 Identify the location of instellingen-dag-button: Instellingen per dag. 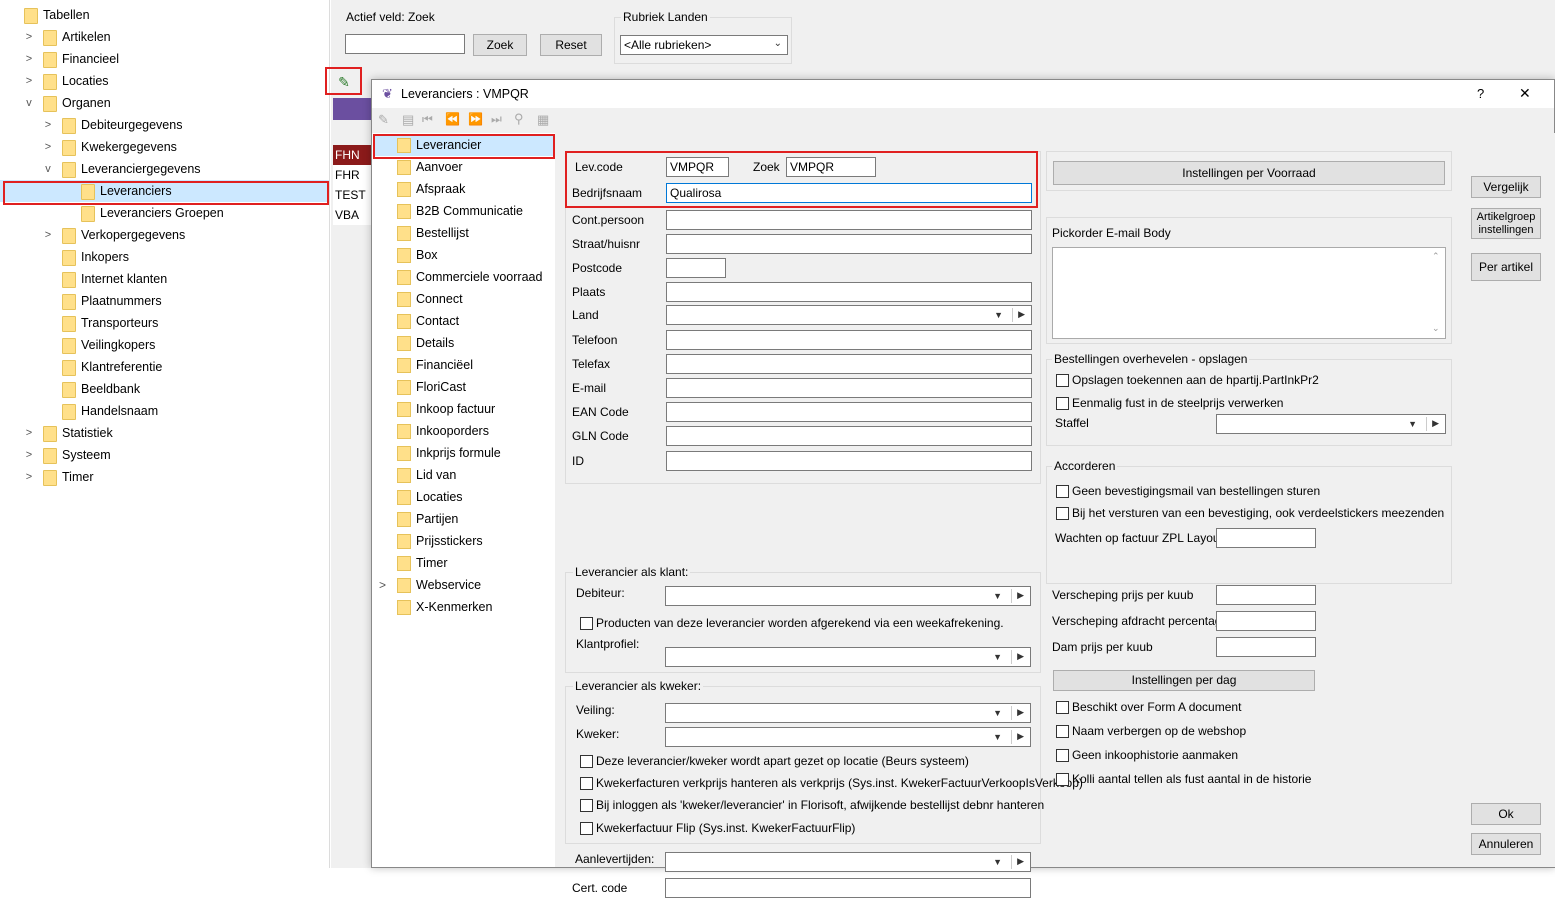
(1184, 680).